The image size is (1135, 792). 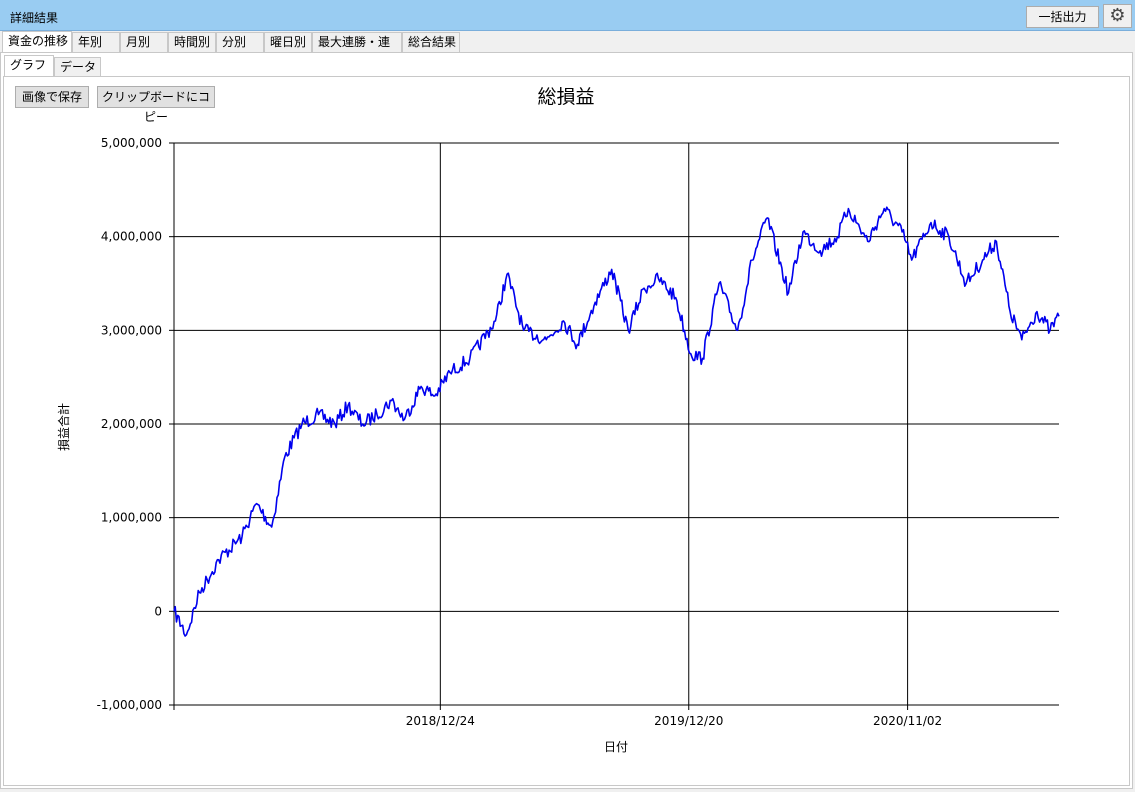 I want to click on y-tick-label: 3,000,000, so click(x=131, y=330).